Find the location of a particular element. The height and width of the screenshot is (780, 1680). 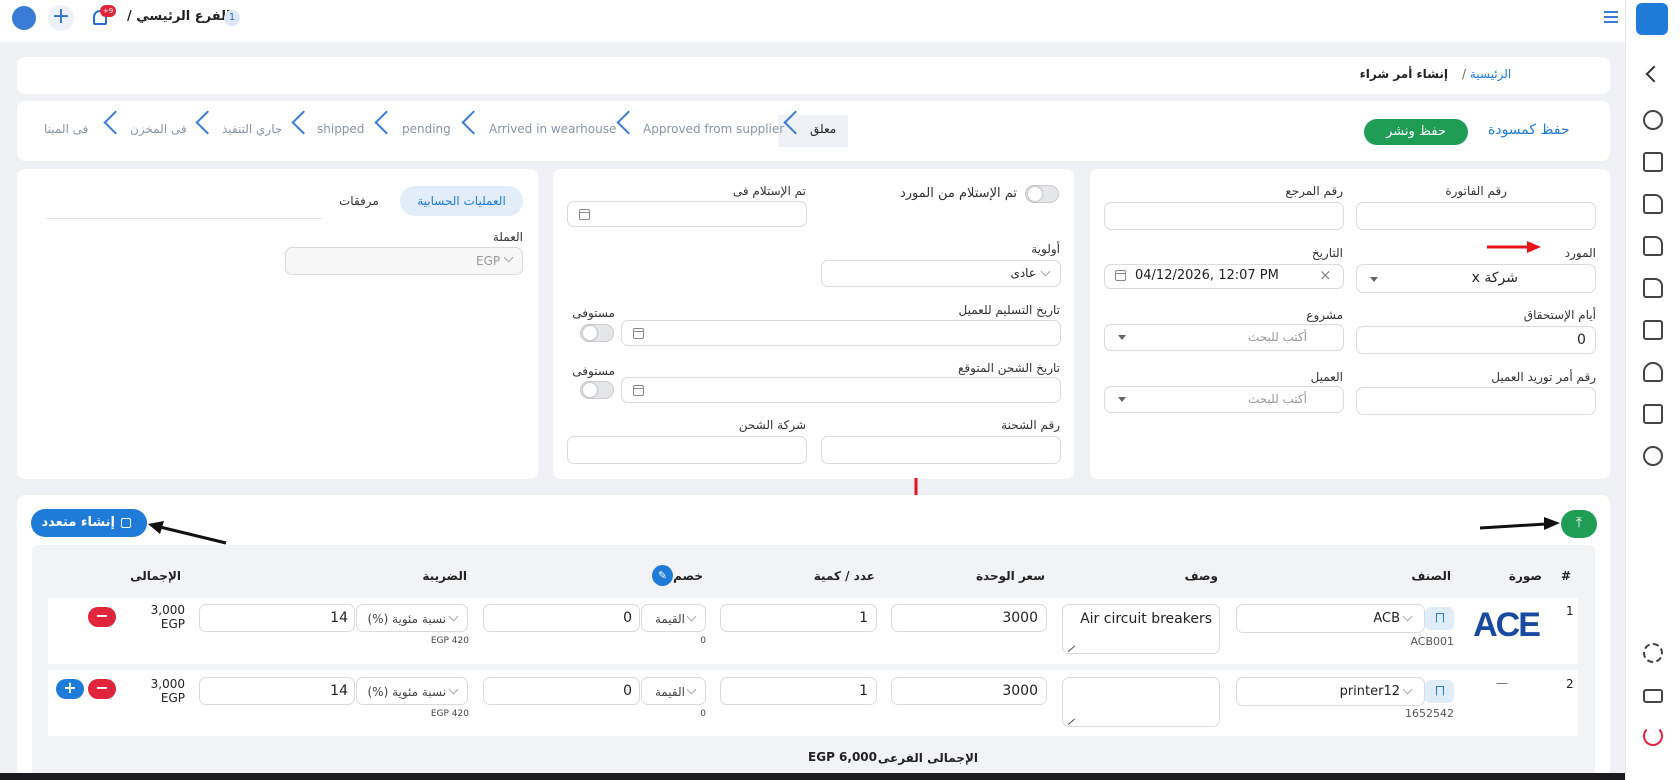

delivery-date-label: تاريخ التسليم للعميل is located at coordinates (1009, 310).